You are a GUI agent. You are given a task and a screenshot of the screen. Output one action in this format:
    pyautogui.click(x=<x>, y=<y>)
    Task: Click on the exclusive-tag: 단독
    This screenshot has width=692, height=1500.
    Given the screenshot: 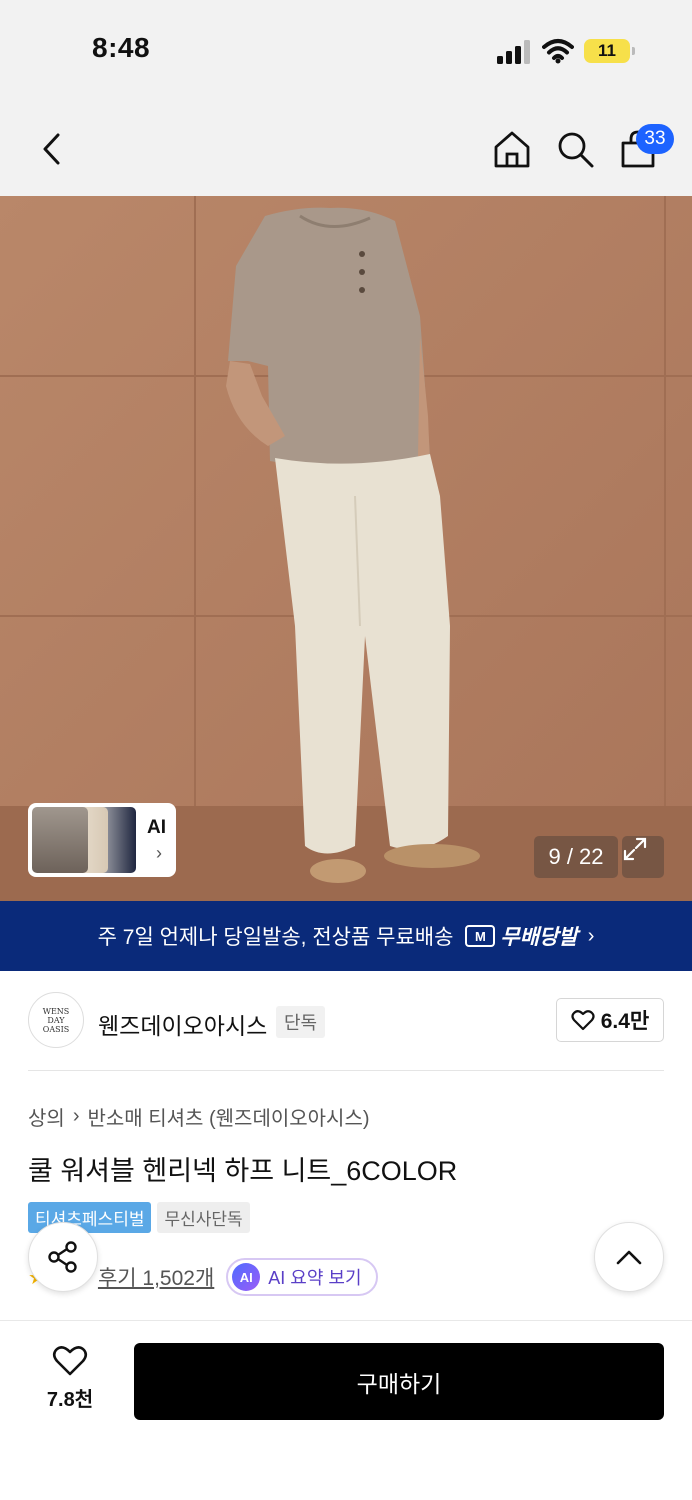 What is the action you would take?
    pyautogui.click(x=301, y=1022)
    